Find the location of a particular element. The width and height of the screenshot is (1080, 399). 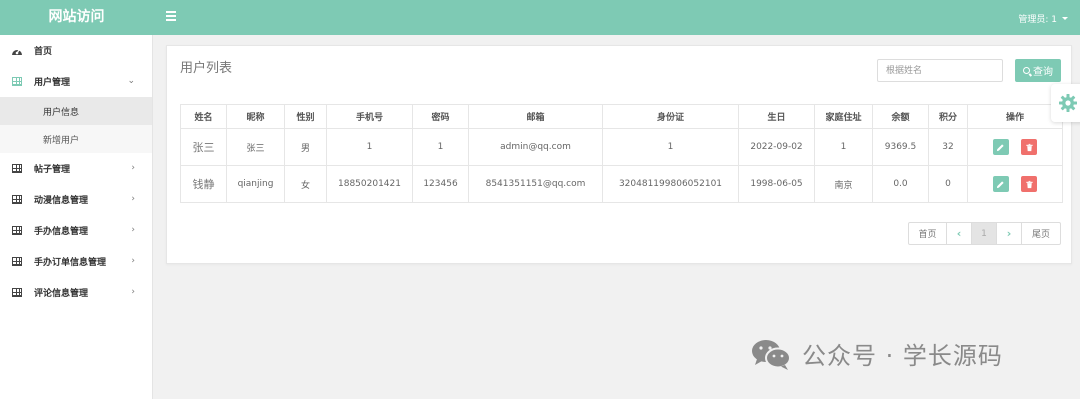

sidebar-item-label: 评论信息管理 is located at coordinates (61, 294).